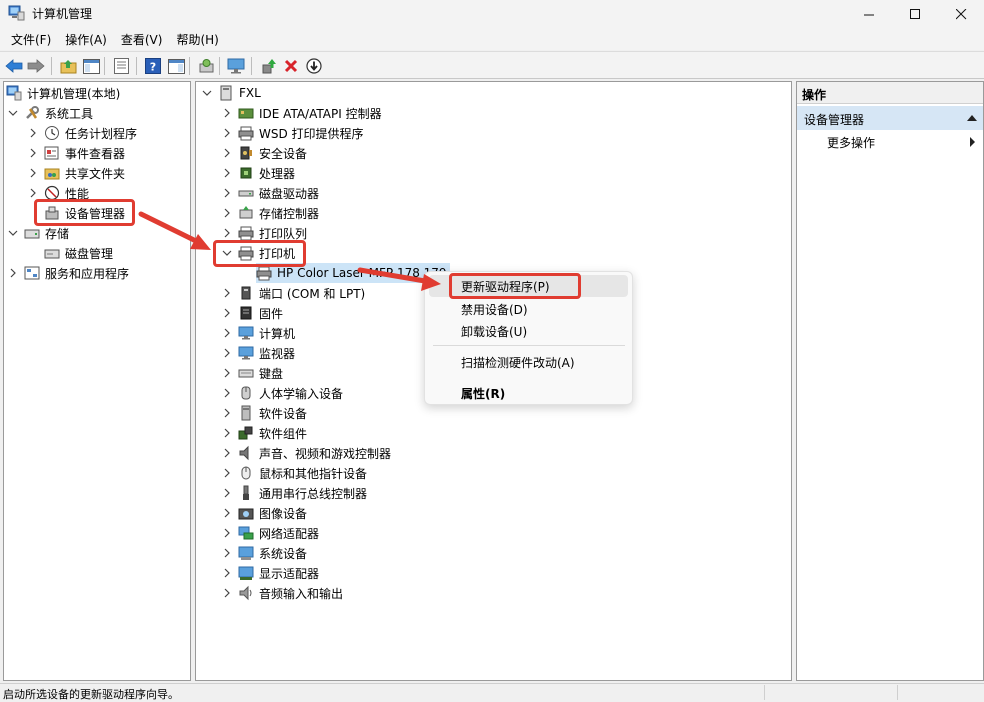 Image resolution: width=984 pixels, height=702 pixels. What do you see at coordinates (289, 213) in the screenshot?
I see `device-category-label: 存储控制器` at bounding box center [289, 213].